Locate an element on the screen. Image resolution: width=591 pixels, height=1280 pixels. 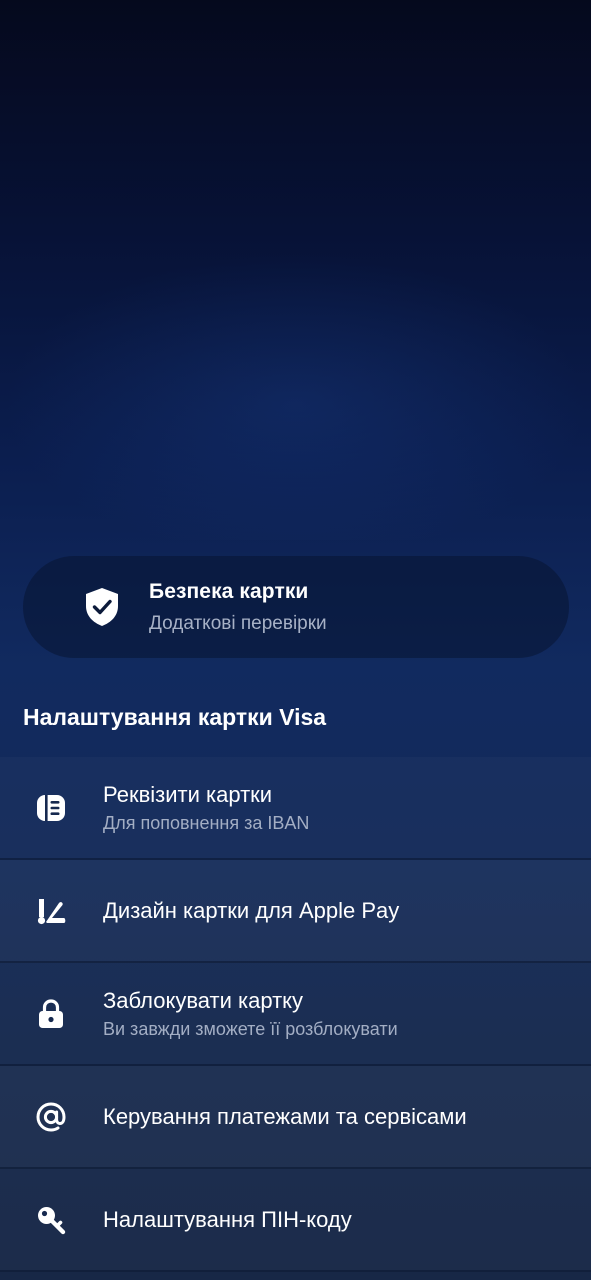
key-icon is located at coordinates (51, 1220).